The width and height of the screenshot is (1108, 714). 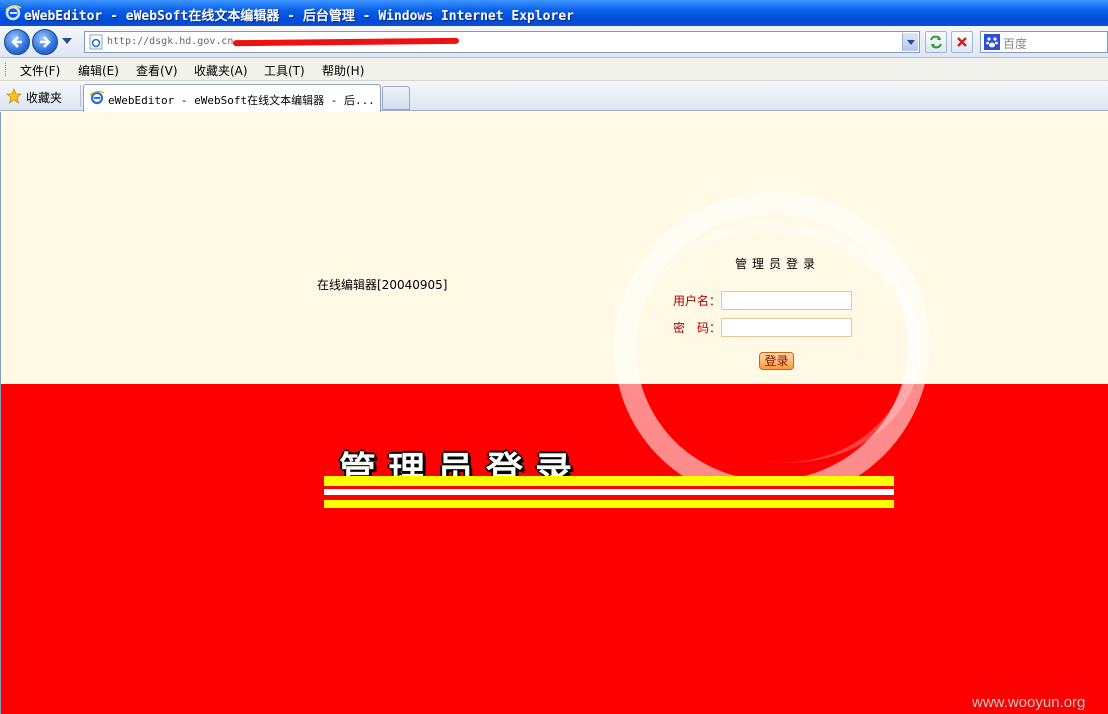 What do you see at coordinates (382, 285) in the screenshot?
I see `editor-version-text: 在线编辑器[20040905]` at bounding box center [382, 285].